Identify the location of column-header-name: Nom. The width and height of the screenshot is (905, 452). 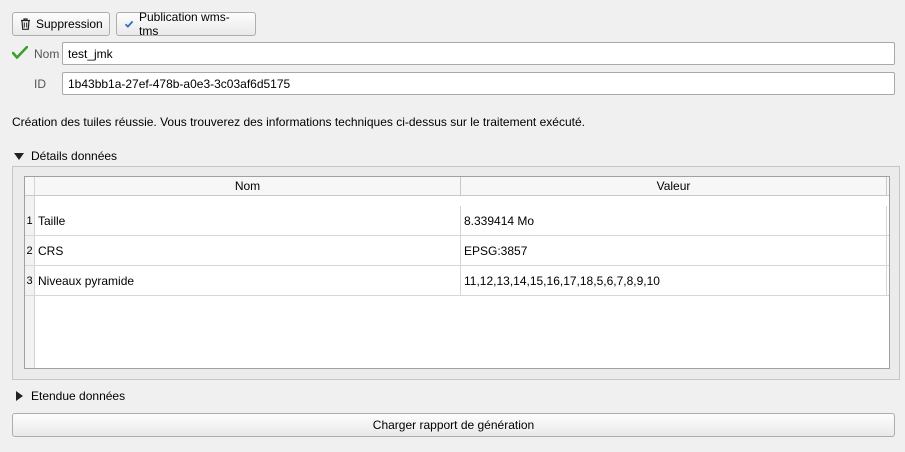
(248, 186).